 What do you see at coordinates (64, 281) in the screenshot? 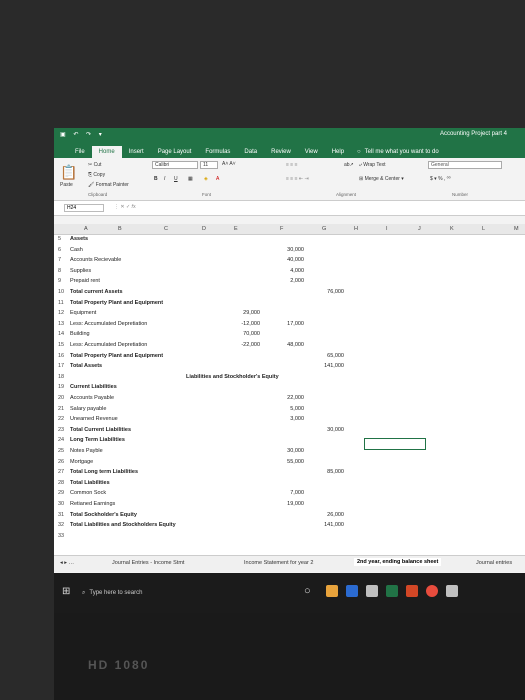
I see `row-number: 9` at bounding box center [64, 281].